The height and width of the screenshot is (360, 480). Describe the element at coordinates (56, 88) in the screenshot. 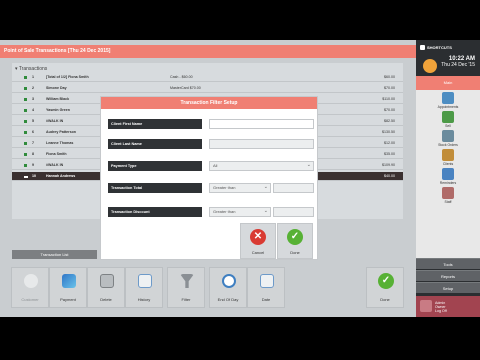

I see `row-client-name: Simone Day` at that location.